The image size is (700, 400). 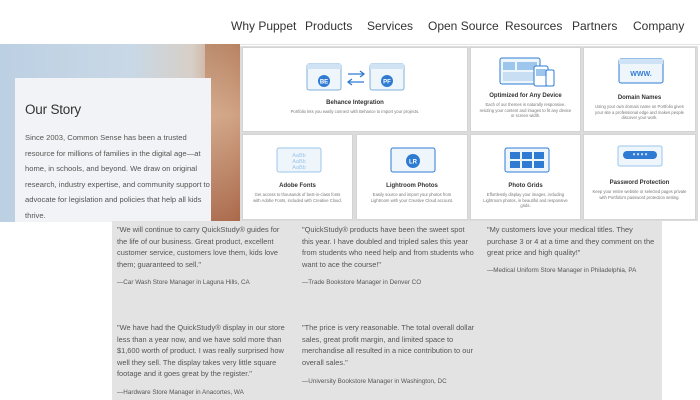 I want to click on fonts-icon: AaBb AaBb AaBb, so click(x=299, y=160).